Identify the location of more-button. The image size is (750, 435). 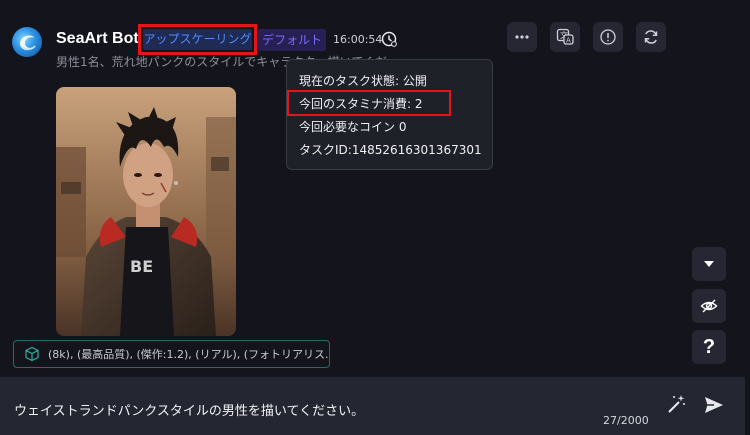
(522, 37).